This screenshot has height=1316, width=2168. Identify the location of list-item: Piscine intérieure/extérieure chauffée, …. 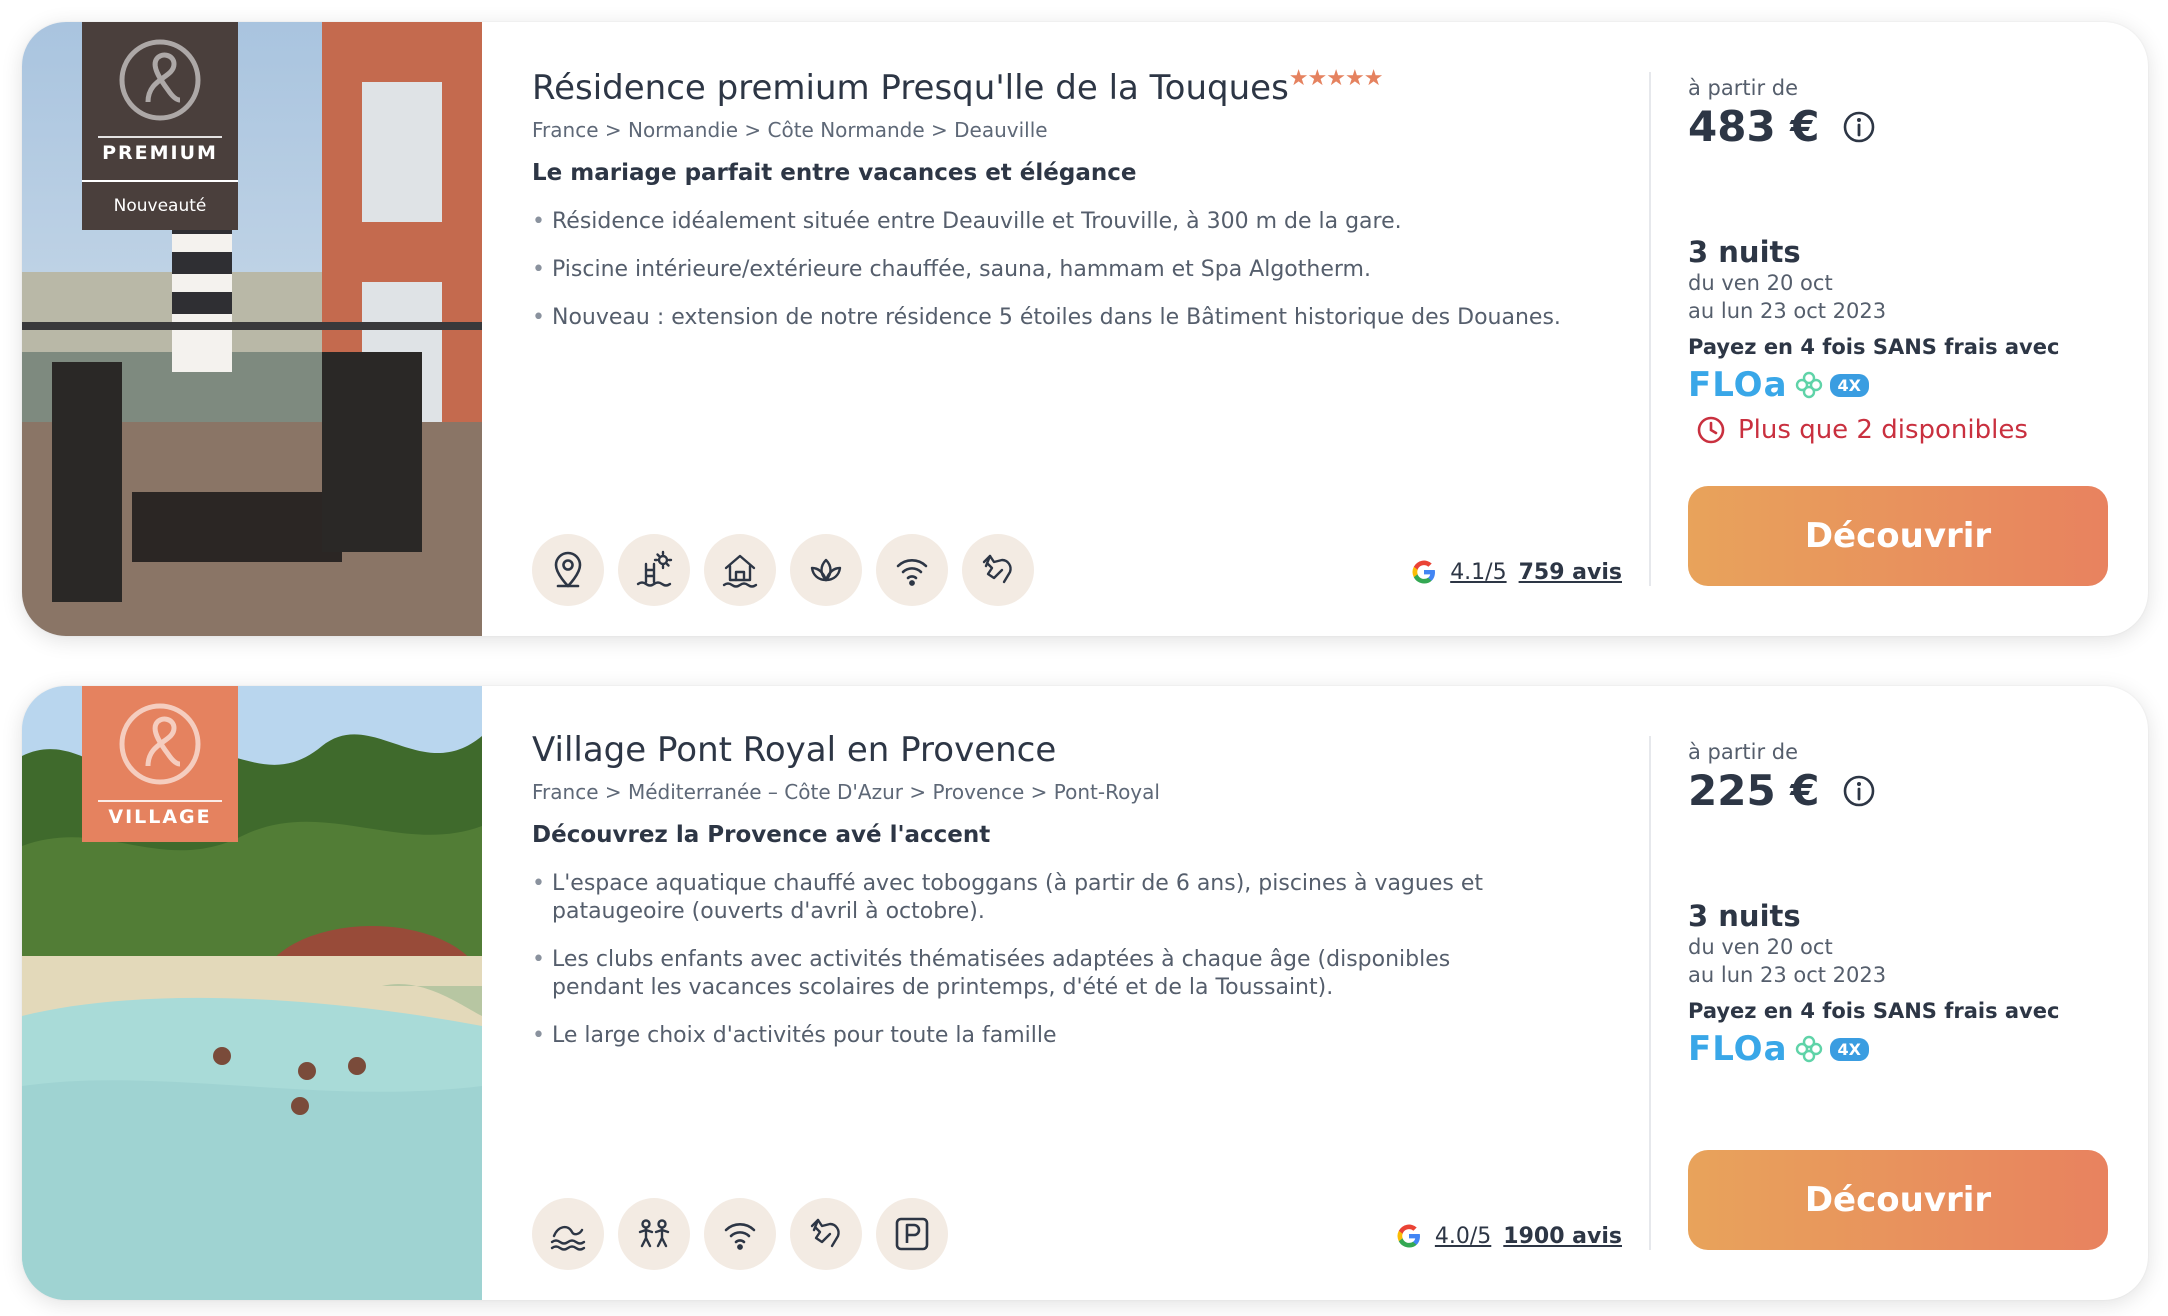
(1077, 270).